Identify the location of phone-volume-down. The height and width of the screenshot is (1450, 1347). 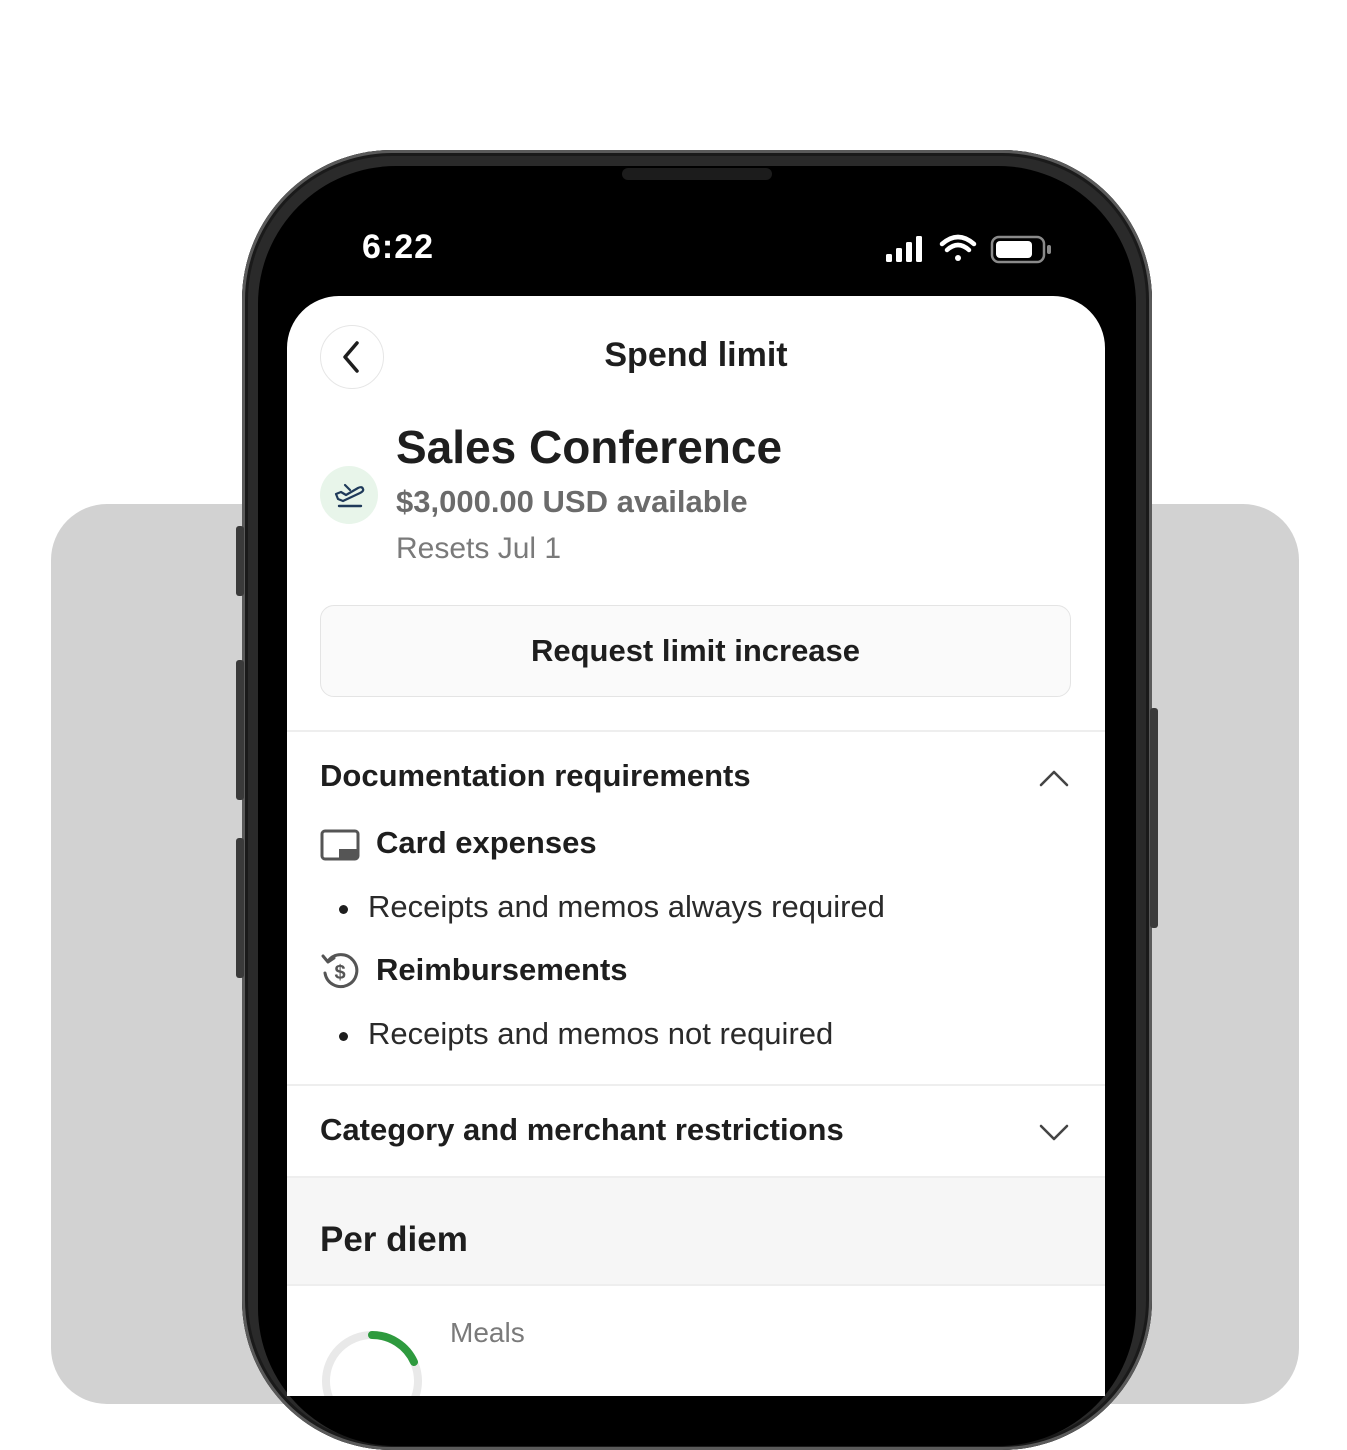
(240, 908).